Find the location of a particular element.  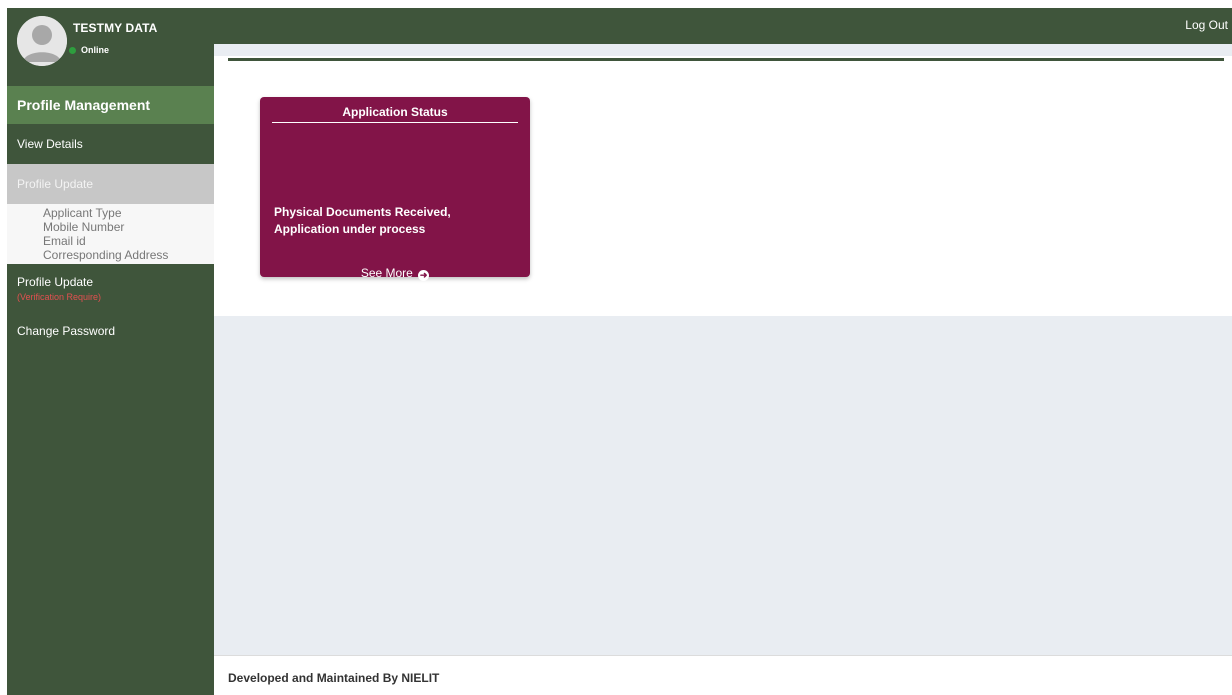

left-edge-strip is located at coordinates (3, 347).